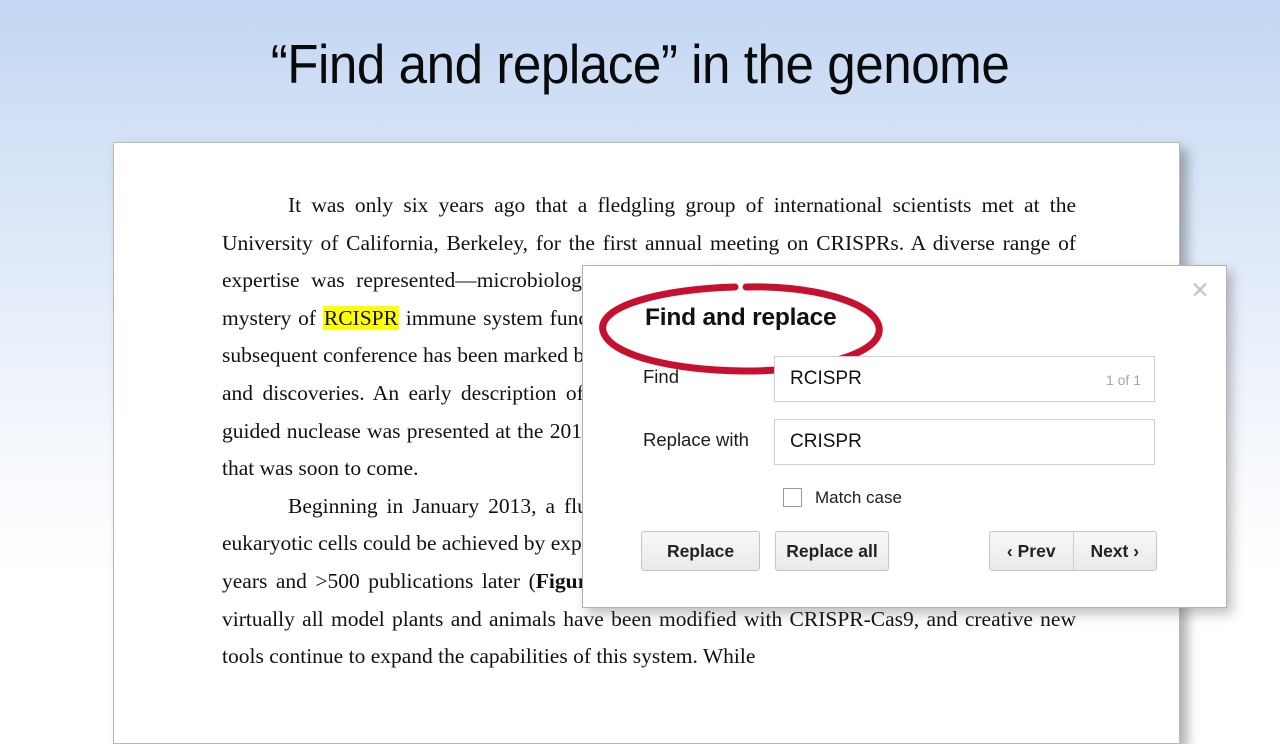  Describe the element at coordinates (826, 441) in the screenshot. I see `replace-input-value: CRISPR` at that location.